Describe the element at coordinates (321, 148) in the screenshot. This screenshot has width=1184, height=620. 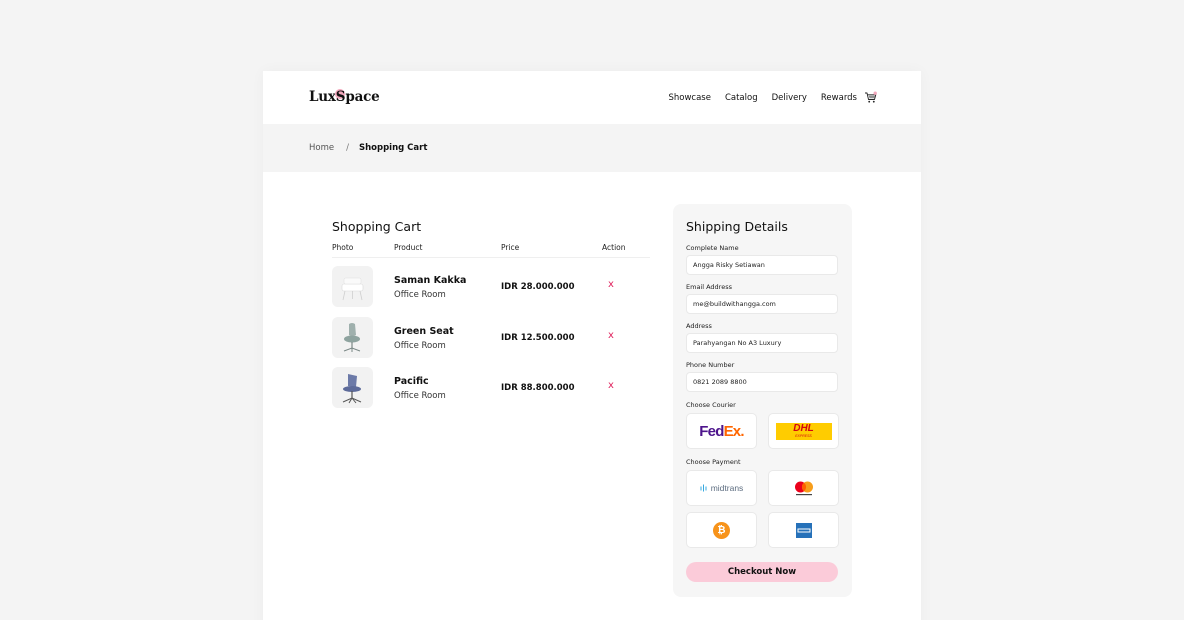
I see `breadcrumb-home: Home` at that location.